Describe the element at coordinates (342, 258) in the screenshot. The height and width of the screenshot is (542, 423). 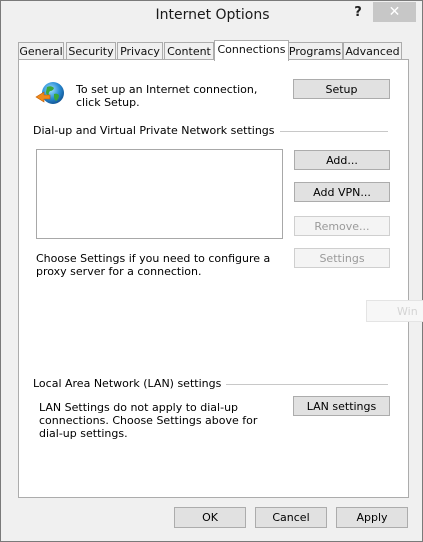
I see `settings-button: Settings` at that location.